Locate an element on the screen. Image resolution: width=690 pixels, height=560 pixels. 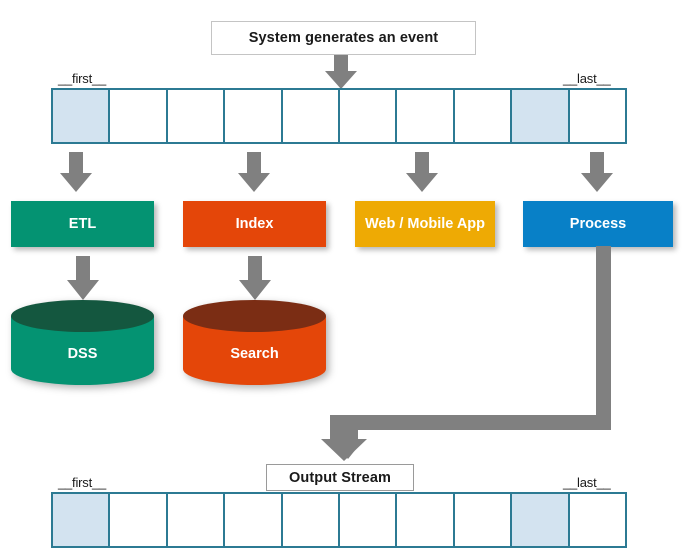
output-stream-box: Output Stream is located at coordinates (340, 477).